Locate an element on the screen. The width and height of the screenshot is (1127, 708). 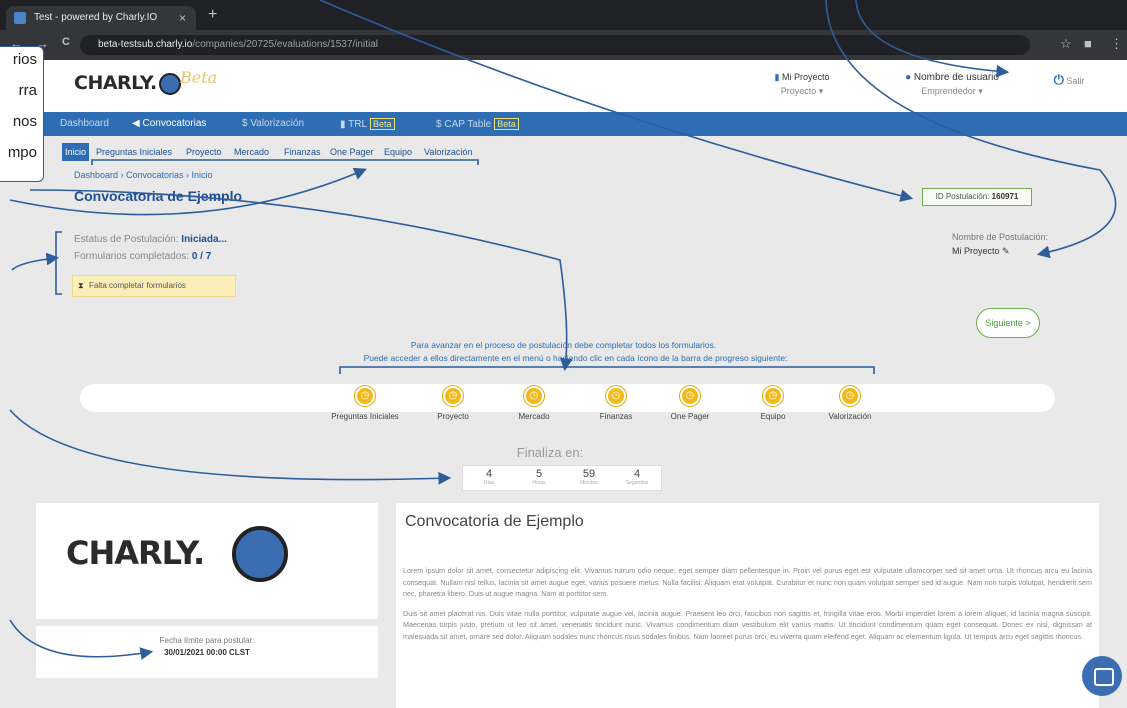
id-postulacion-badge: ID Postulación: 160971 is located at coordinates (977, 197).